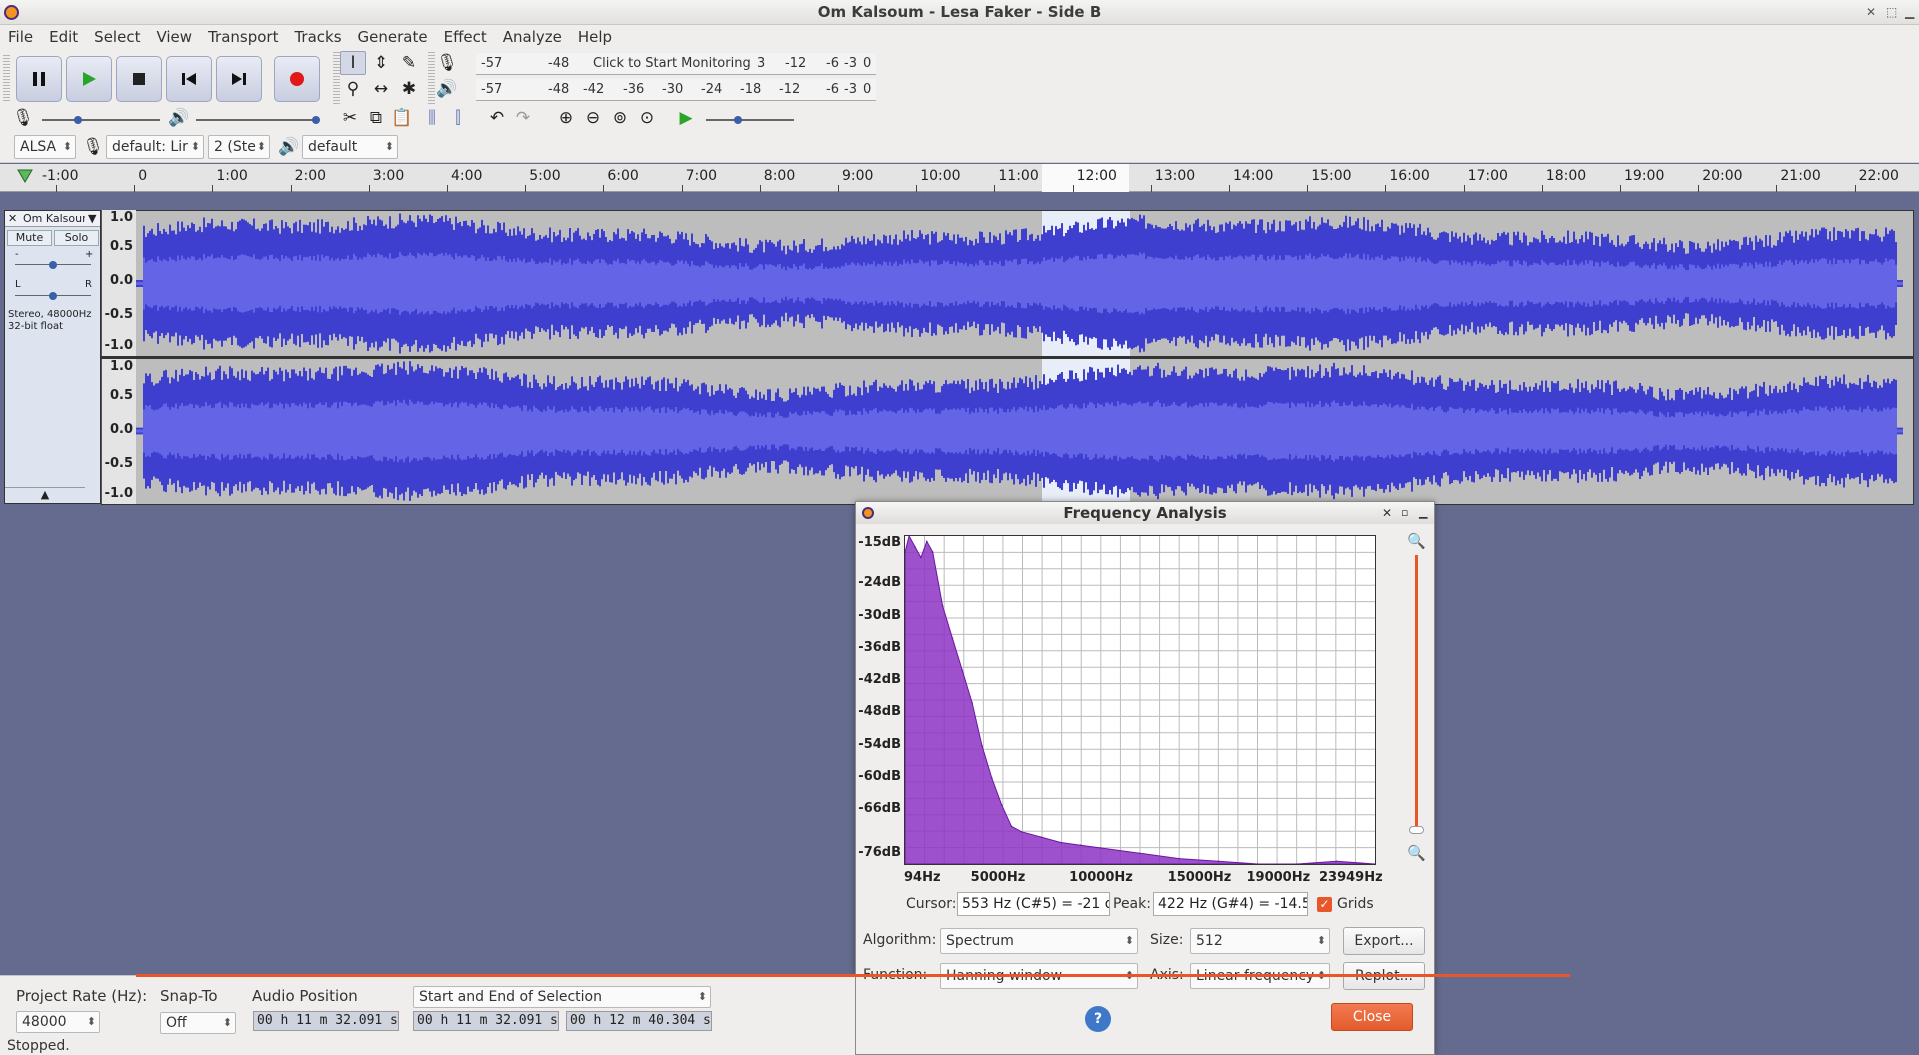  What do you see at coordinates (12, 218) in the screenshot?
I see `track-close-icon: ✕` at bounding box center [12, 218].